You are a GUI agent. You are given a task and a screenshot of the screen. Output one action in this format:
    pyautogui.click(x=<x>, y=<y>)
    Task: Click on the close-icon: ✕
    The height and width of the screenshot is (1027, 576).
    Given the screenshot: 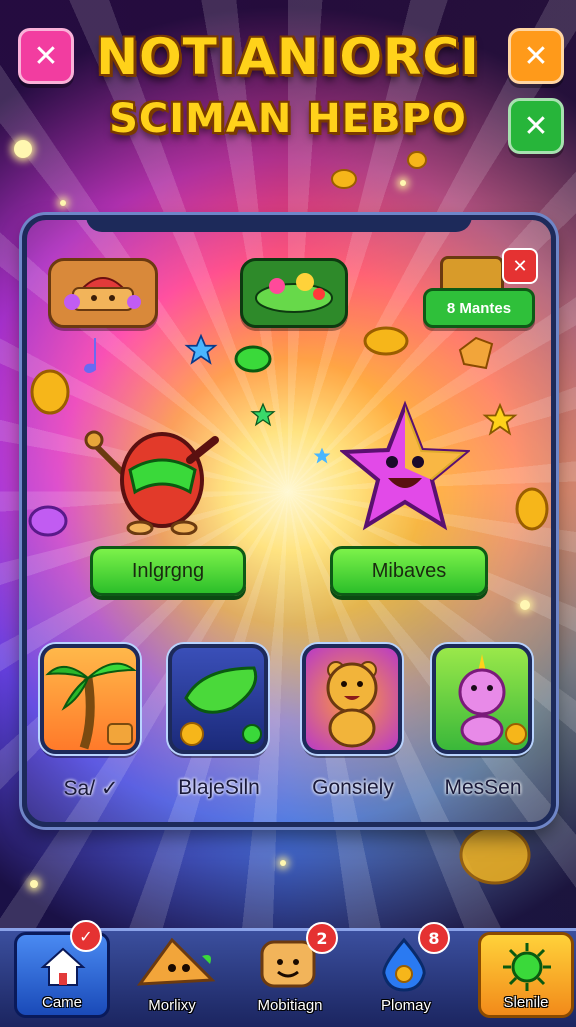 What is the action you would take?
    pyautogui.click(x=520, y=266)
    